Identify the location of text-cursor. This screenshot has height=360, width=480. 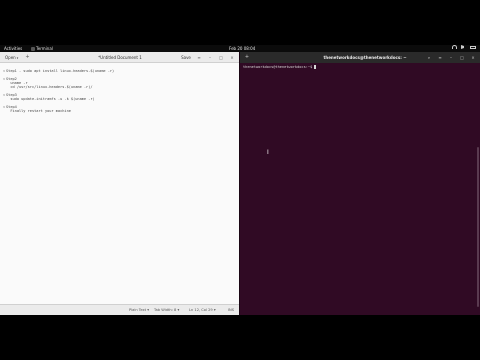
(315, 67).